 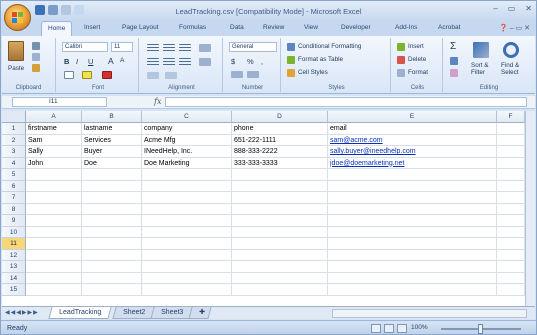 I want to click on sheet-tab-sheet3: Sheet3, so click(x=172, y=313).